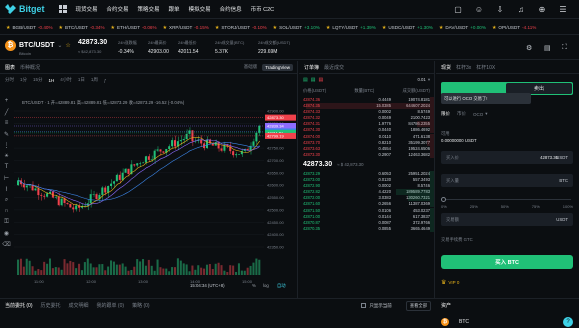 The height and width of the screenshot is (328, 579). Describe the element at coordinates (507, 199) in the screenshot. I see `amount-slider-track` at that location.